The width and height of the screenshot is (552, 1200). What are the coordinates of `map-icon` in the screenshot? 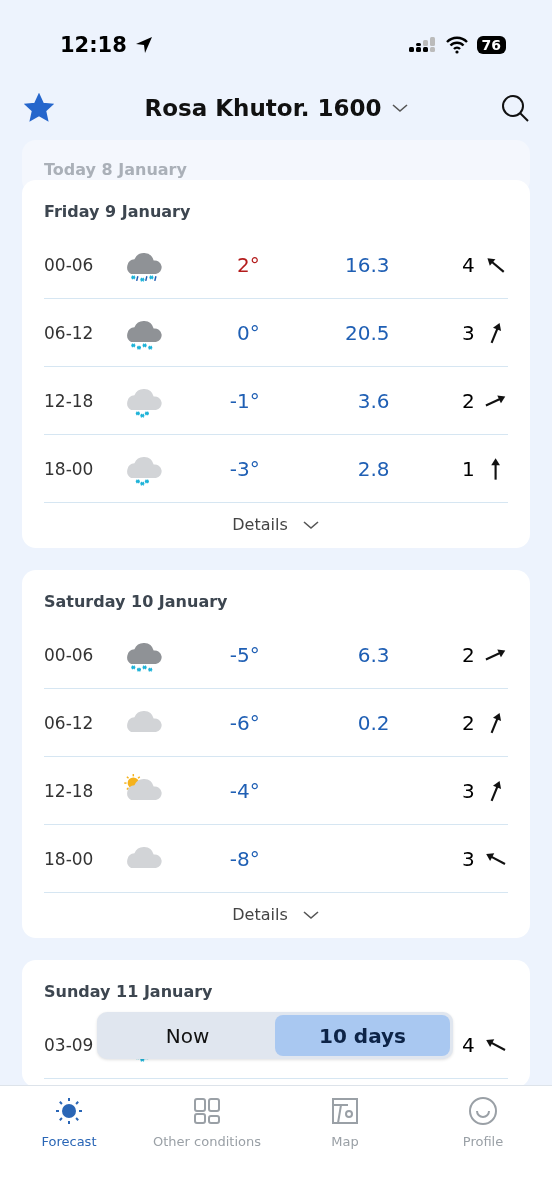 It's located at (345, 1111).